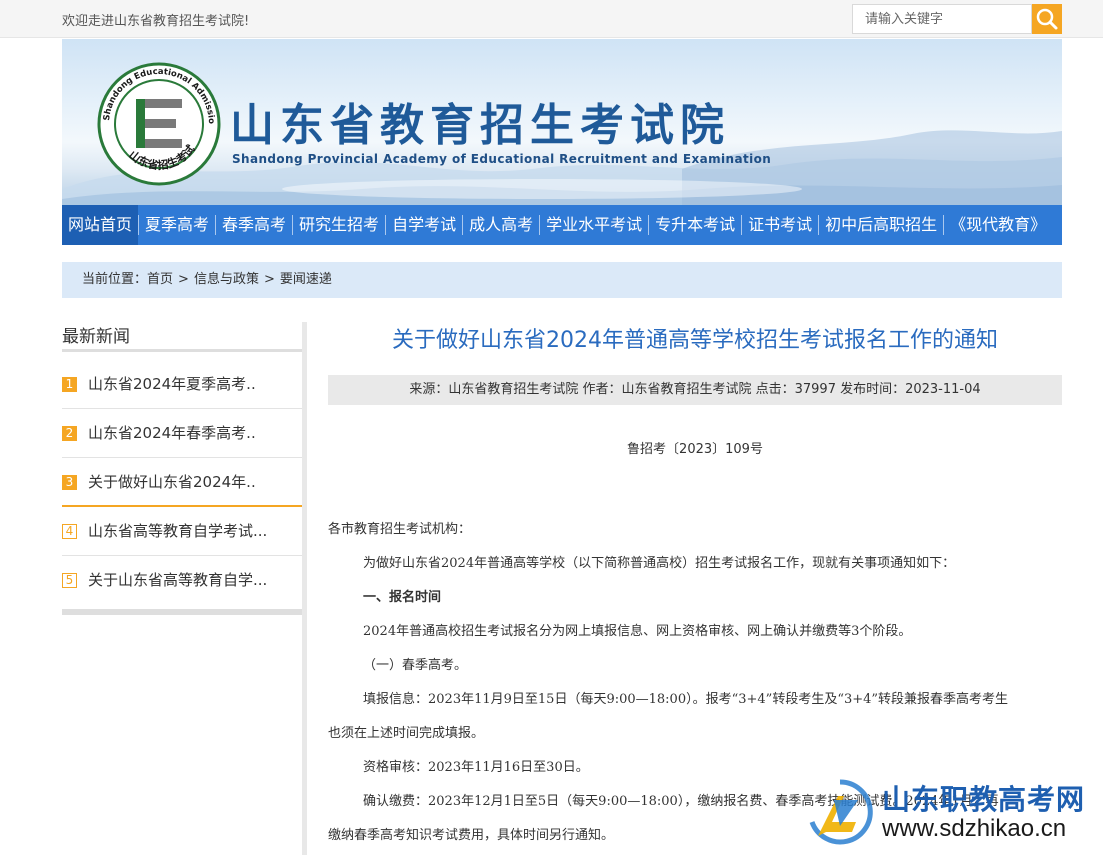  I want to click on sidebar-bottom-bar, so click(182, 612).